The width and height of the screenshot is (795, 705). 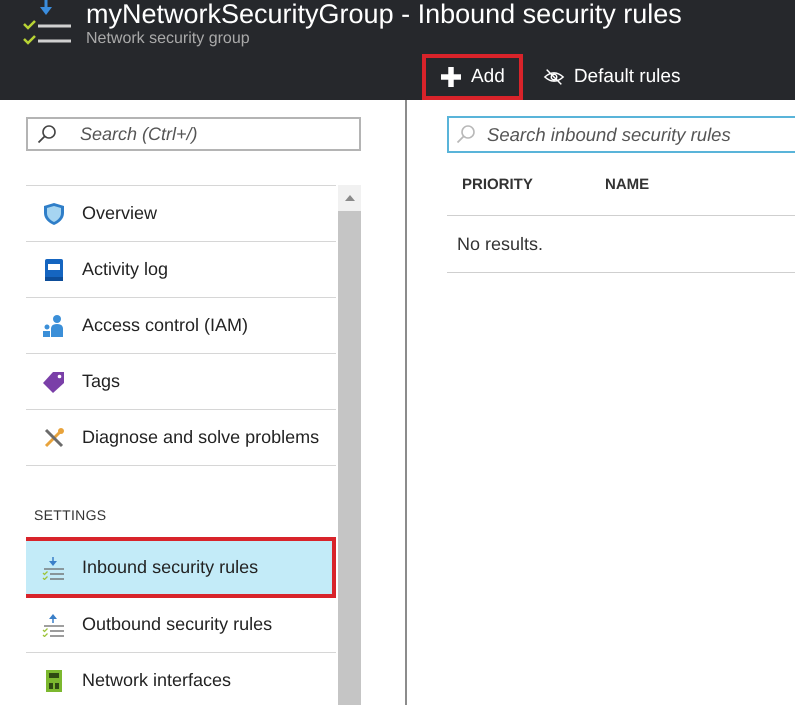 I want to click on tag-icon, so click(x=54, y=382).